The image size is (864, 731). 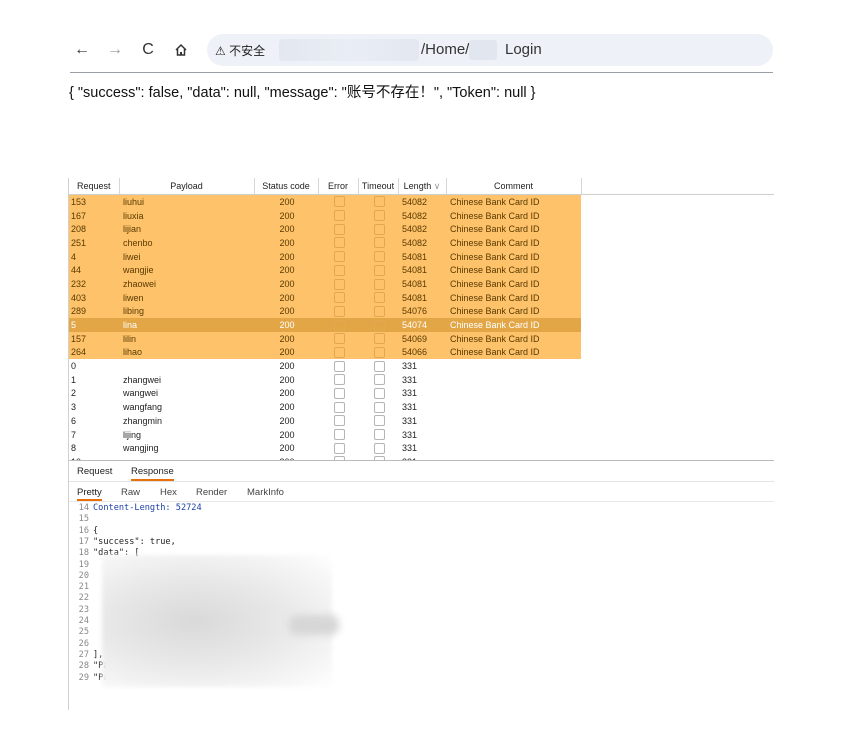 I want to click on code-line: Content-Length: 52724, so click(x=147, y=508).